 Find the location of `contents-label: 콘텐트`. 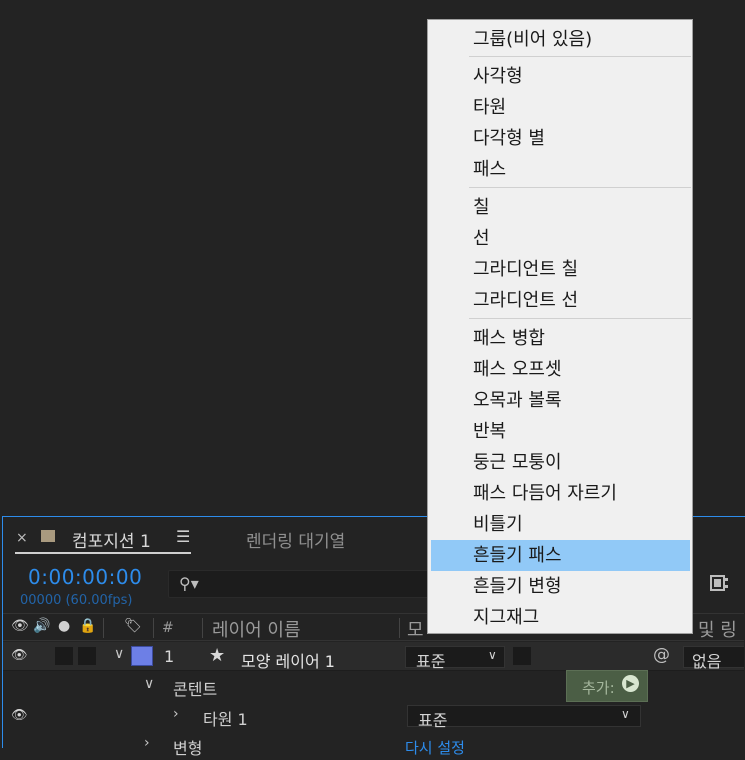

contents-label: 콘텐트 is located at coordinates (195, 689).